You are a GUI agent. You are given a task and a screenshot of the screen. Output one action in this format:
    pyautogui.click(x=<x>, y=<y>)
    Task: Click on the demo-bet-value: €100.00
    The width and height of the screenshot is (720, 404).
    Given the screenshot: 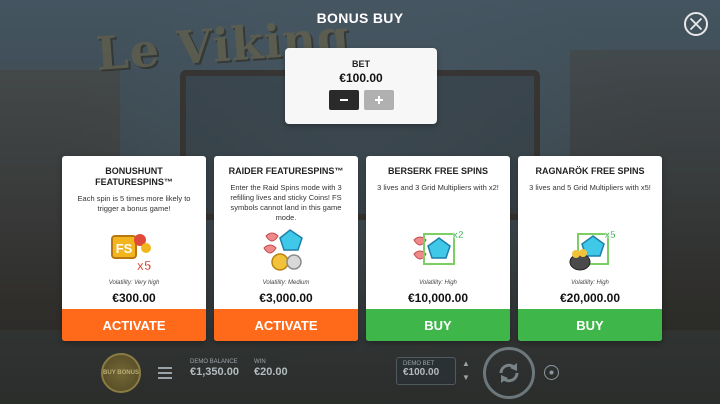 What is the action you would take?
    pyautogui.click(x=421, y=372)
    